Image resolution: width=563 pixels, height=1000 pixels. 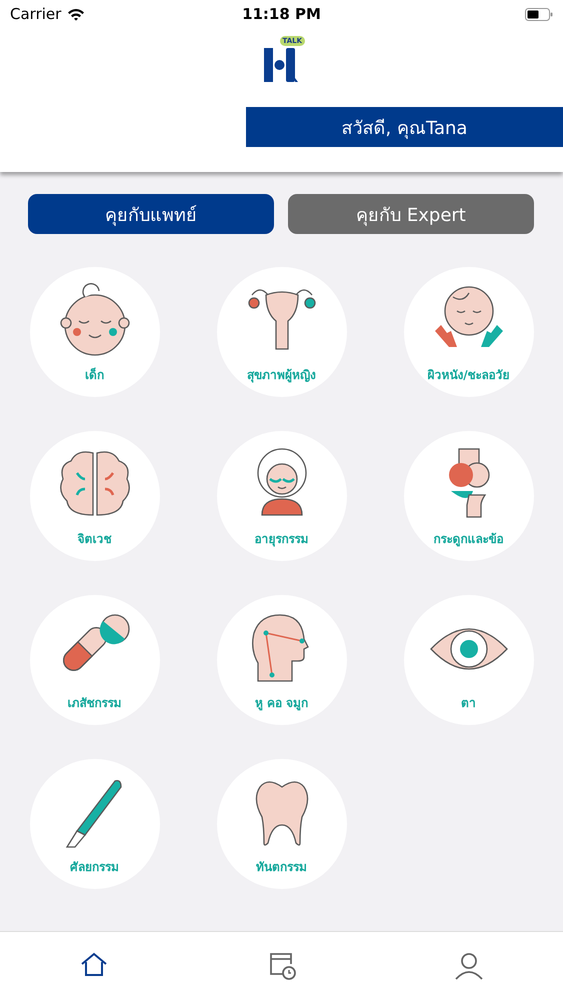 I want to click on category-button: จิตเวช, so click(x=95, y=496).